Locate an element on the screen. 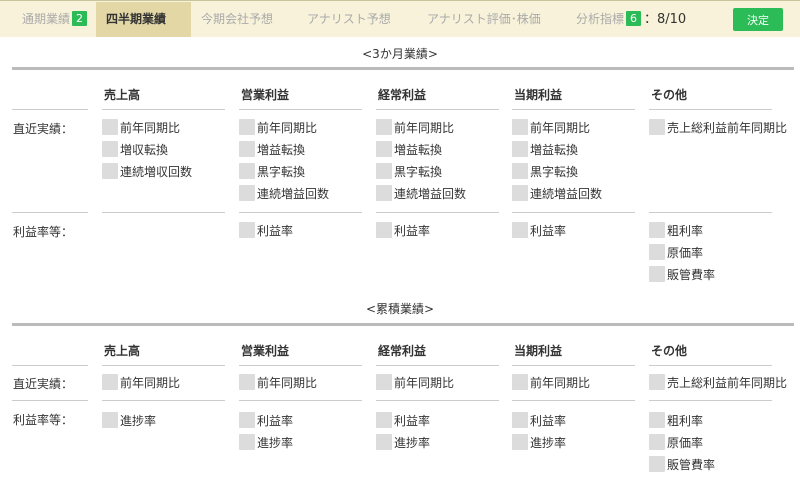 The width and height of the screenshot is (800, 484). tab-company-forecast: 今期会社予想 is located at coordinates (237, 19).